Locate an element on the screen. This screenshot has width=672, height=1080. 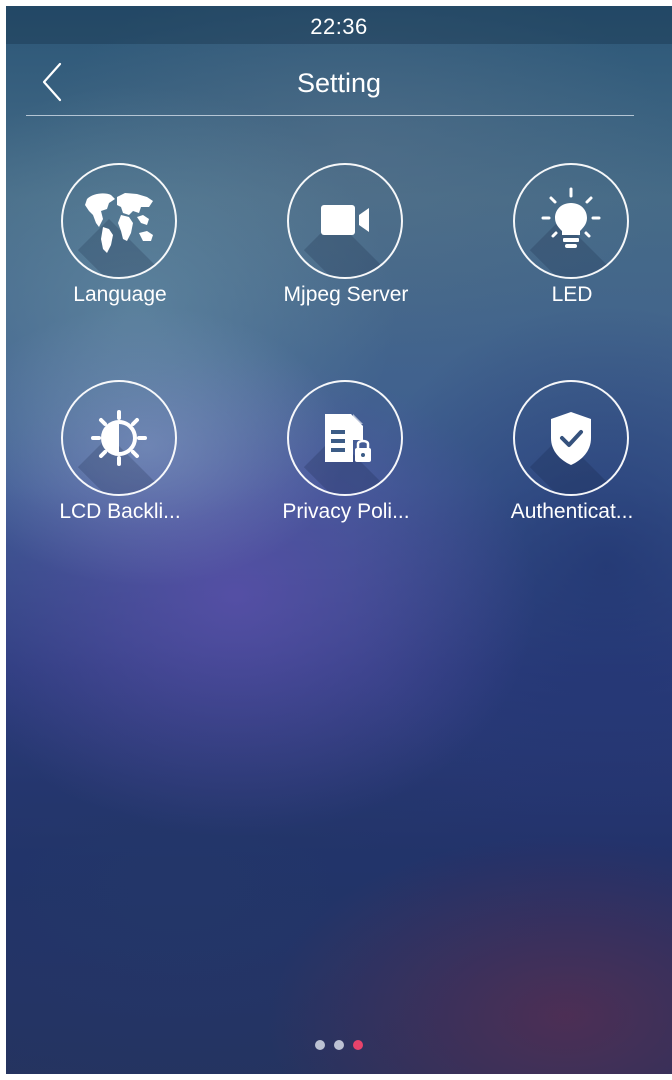
header-divider is located at coordinates (330, 115).